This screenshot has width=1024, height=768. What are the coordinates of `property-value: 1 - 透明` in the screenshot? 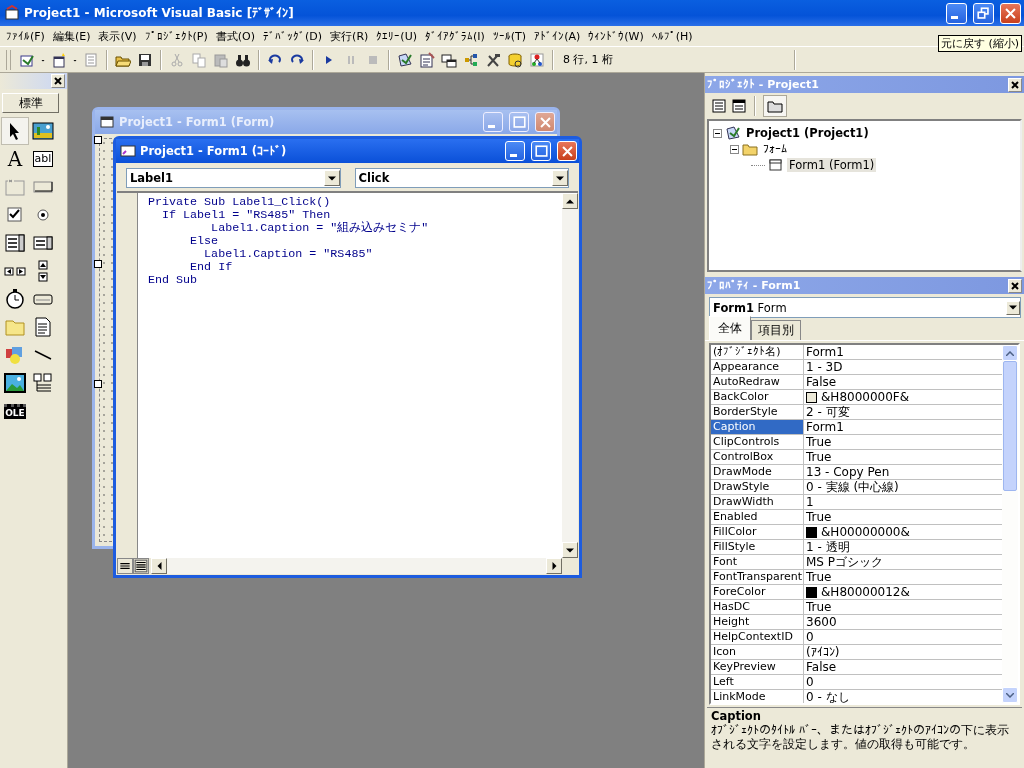 It's located at (828, 547).